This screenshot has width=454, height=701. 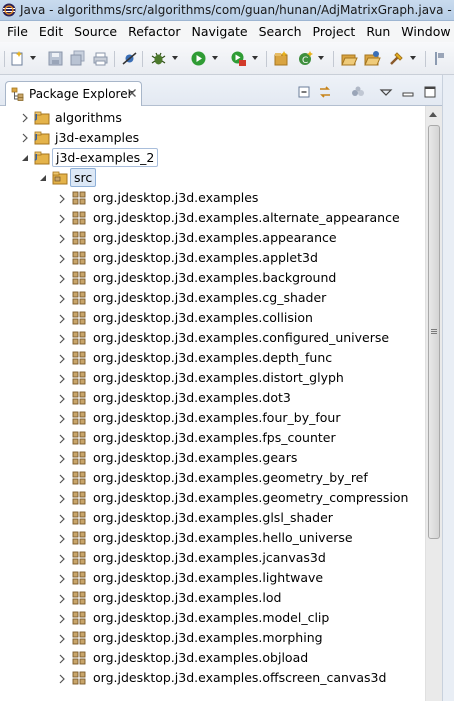 I want to click on new-wizard-icon, so click(x=17, y=58).